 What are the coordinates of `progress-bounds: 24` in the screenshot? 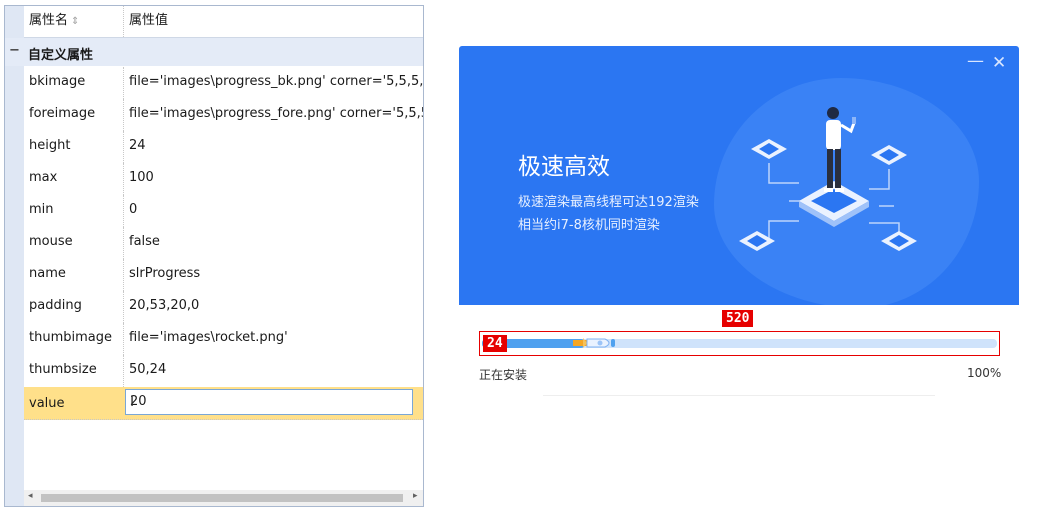 It's located at (739, 343).